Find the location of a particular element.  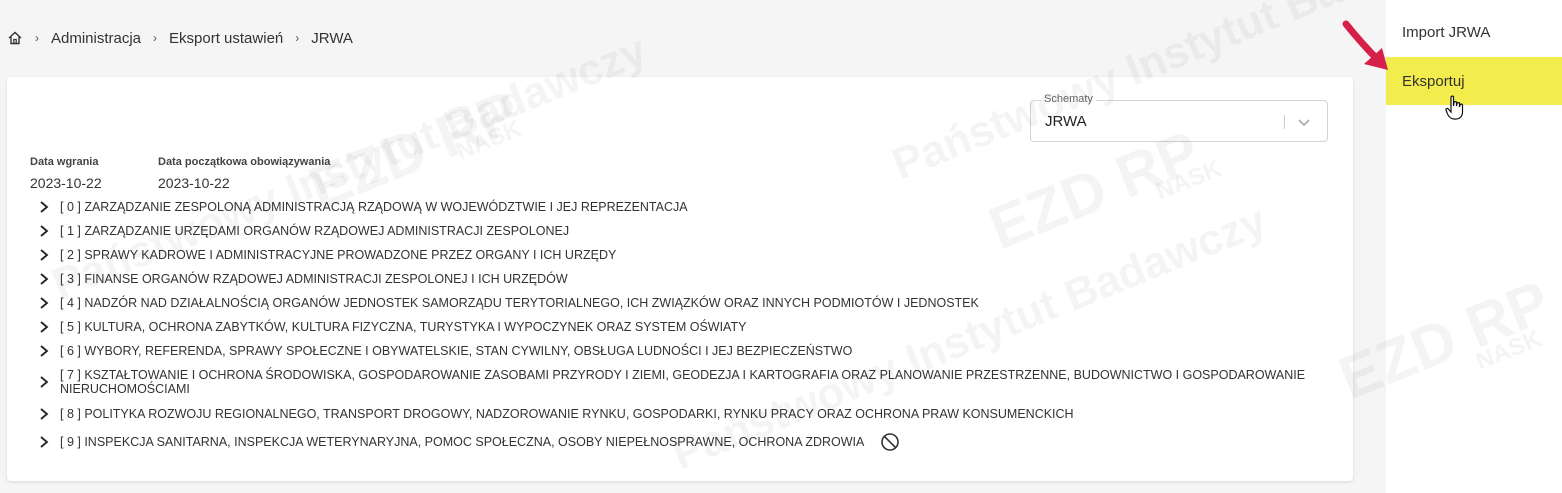

ban-icon is located at coordinates (890, 442).